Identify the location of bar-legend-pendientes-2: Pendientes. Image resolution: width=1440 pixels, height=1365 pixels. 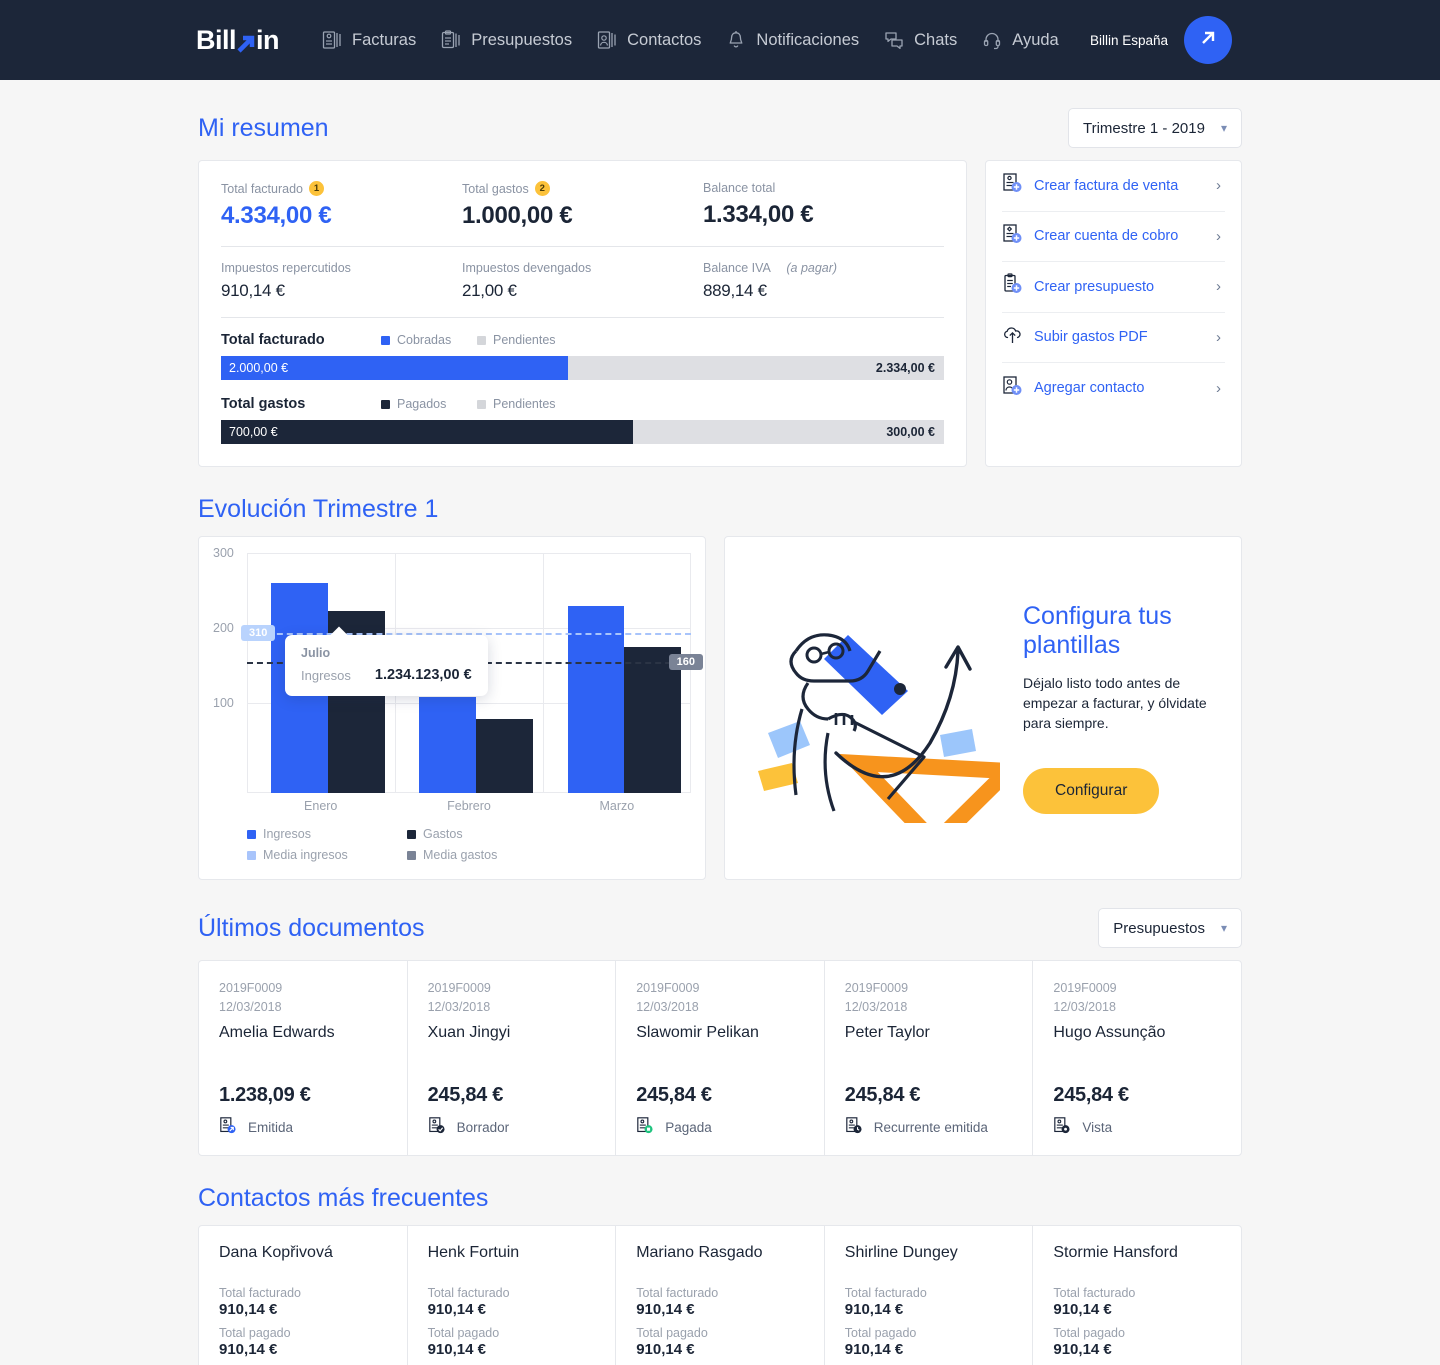
(525, 404).